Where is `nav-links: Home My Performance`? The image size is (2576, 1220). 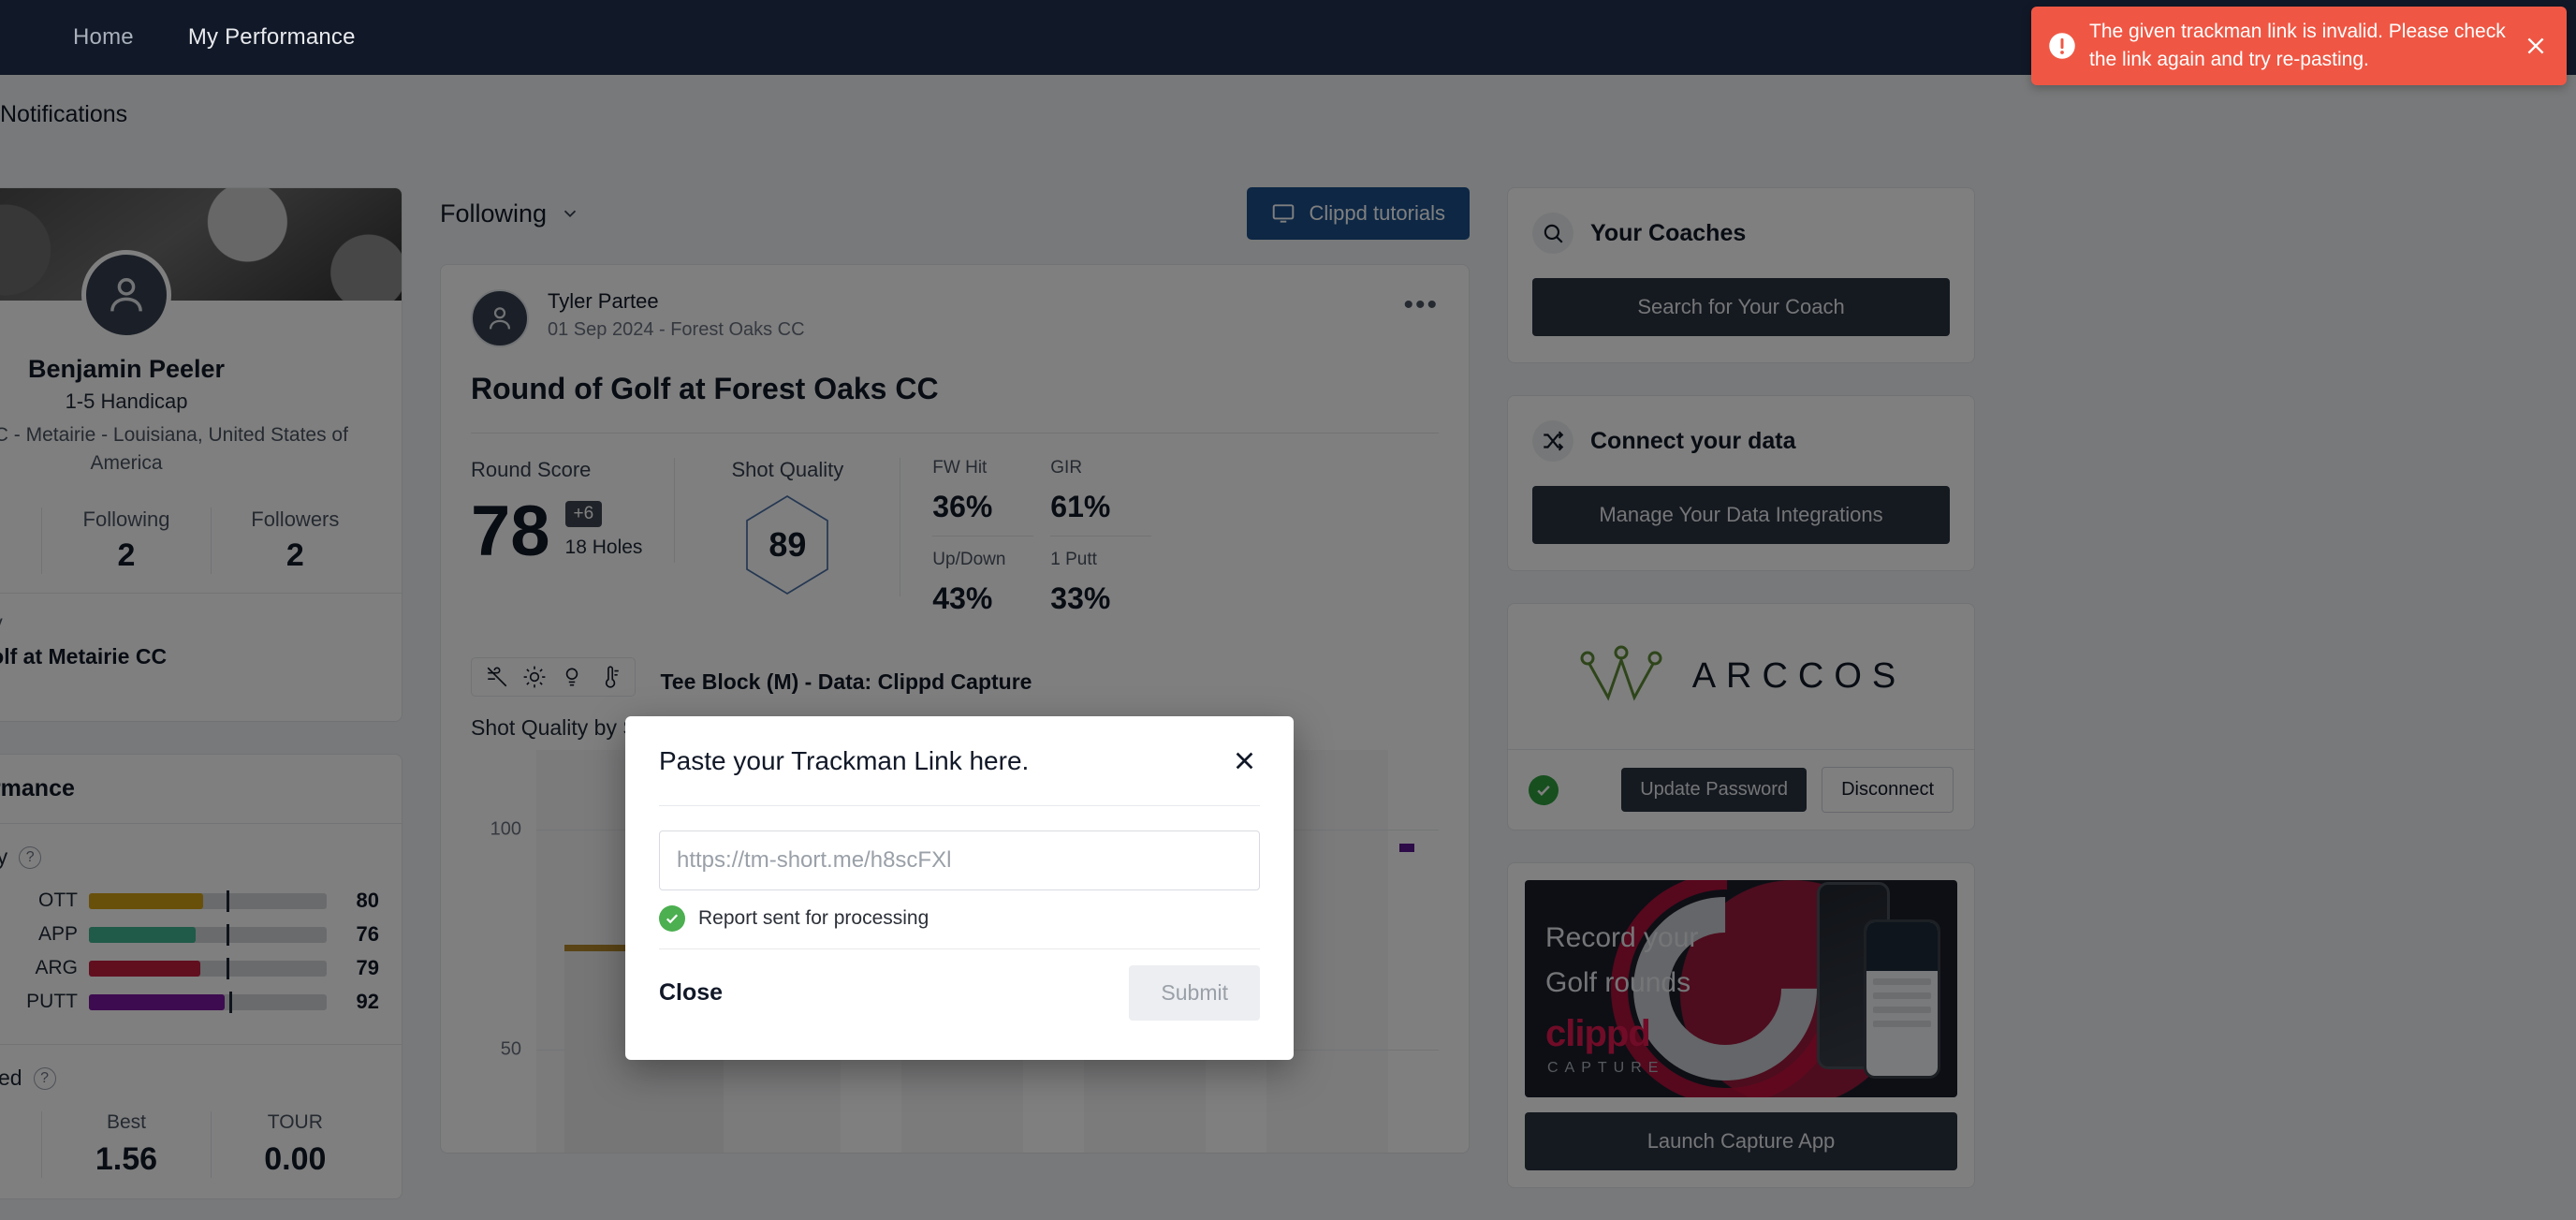 nav-links: Home My Performance is located at coordinates (214, 37).